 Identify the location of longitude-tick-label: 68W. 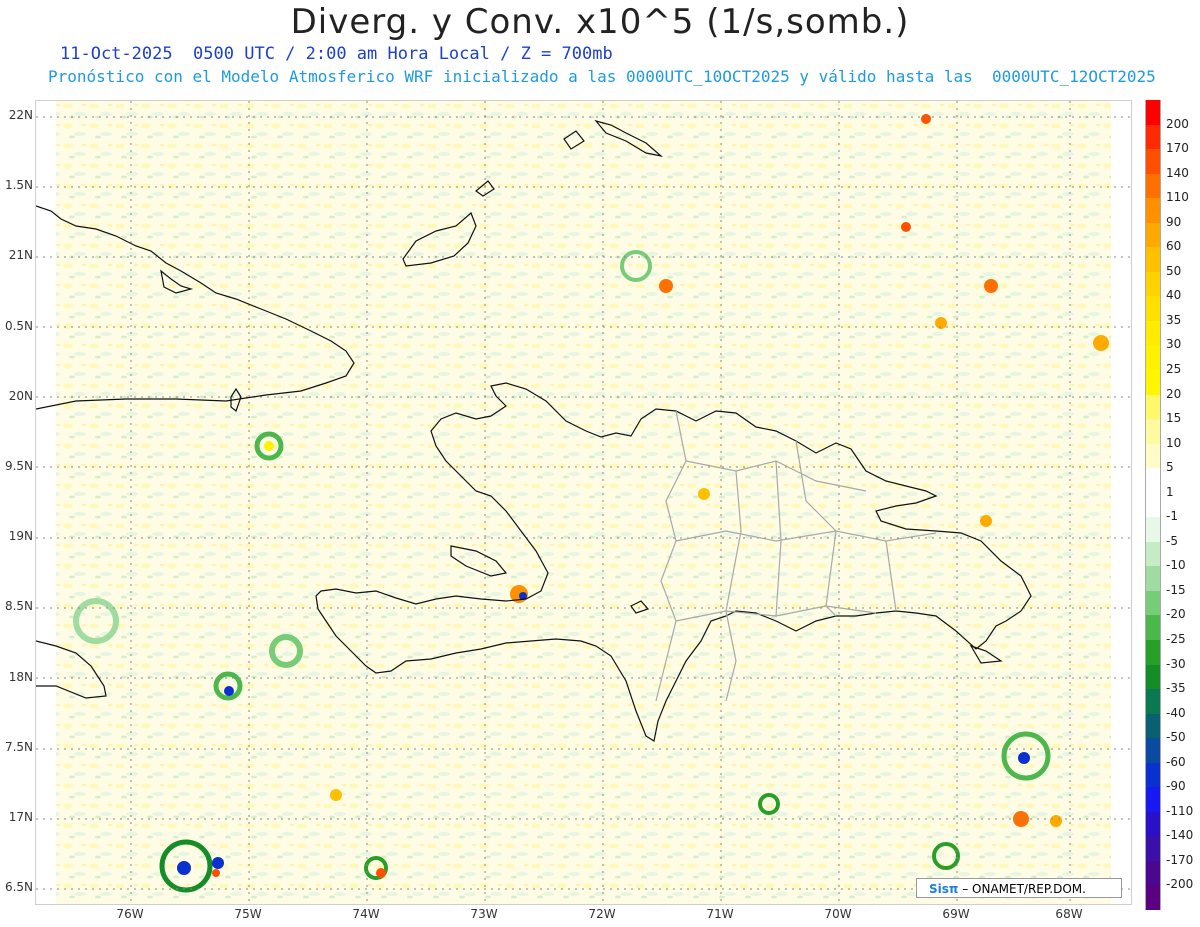
(1069, 914).